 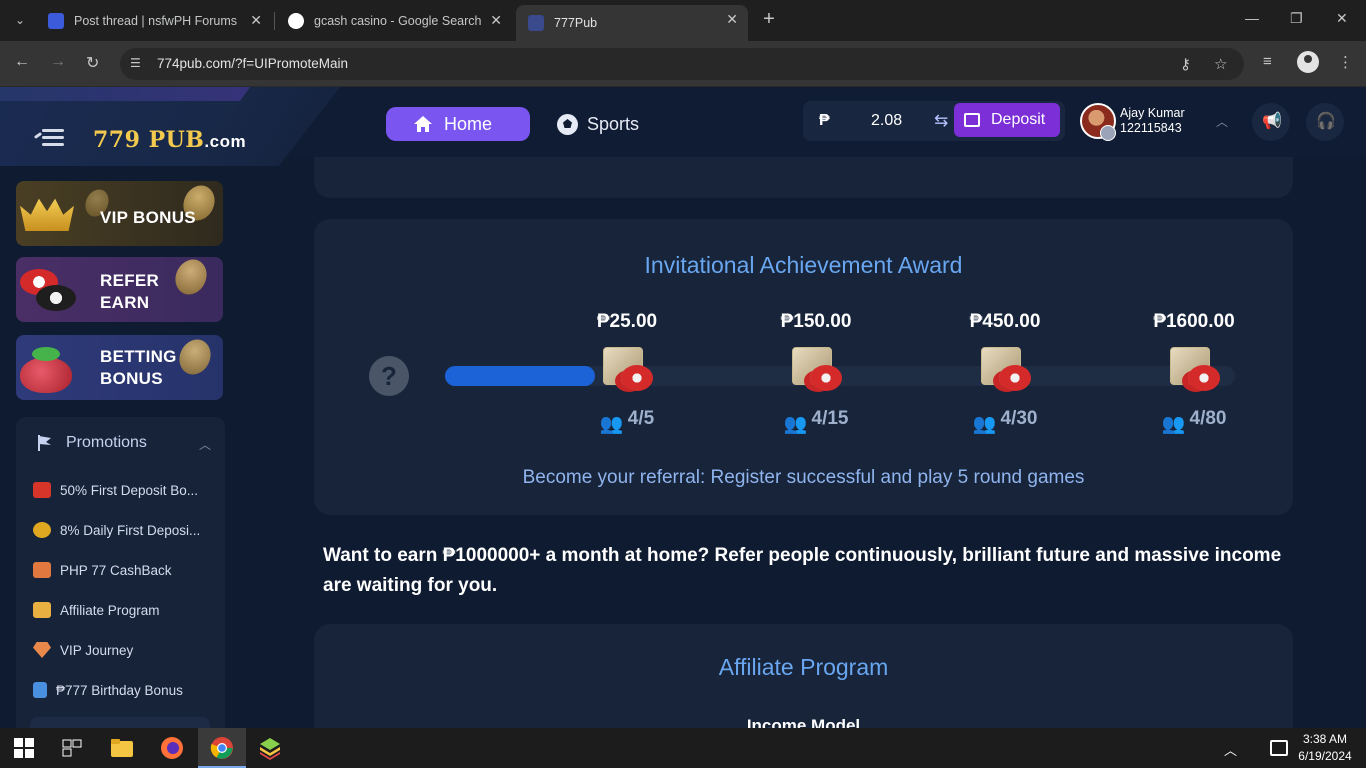 I want to click on task-view-icon, so click(x=72, y=748).